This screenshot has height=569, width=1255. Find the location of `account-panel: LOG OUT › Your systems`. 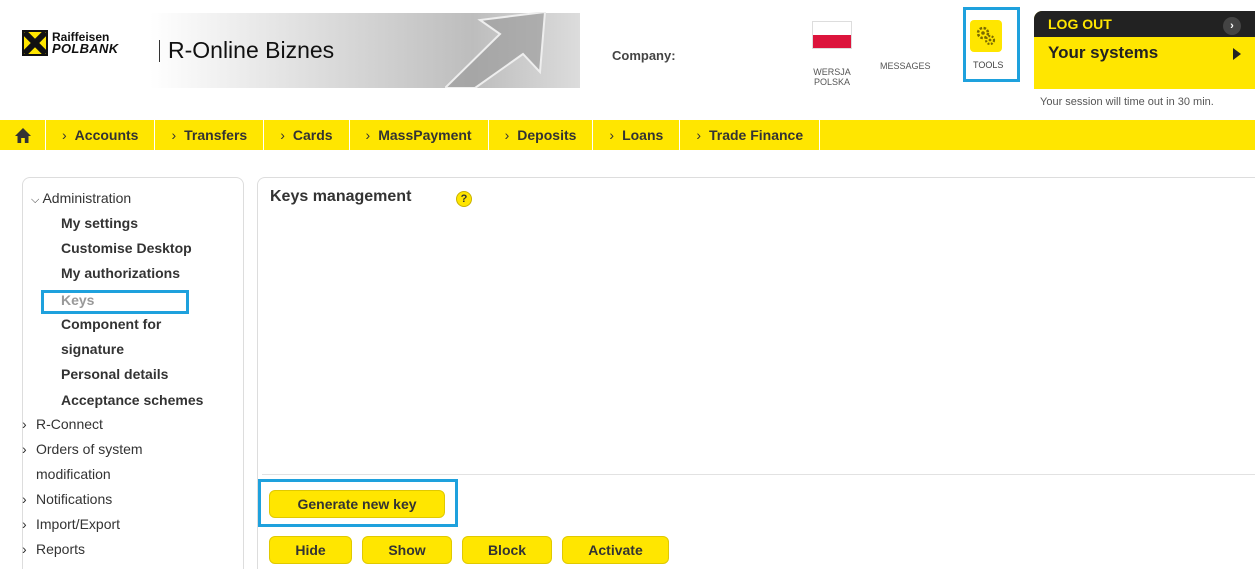

account-panel: LOG OUT › Your systems is located at coordinates (1144, 50).